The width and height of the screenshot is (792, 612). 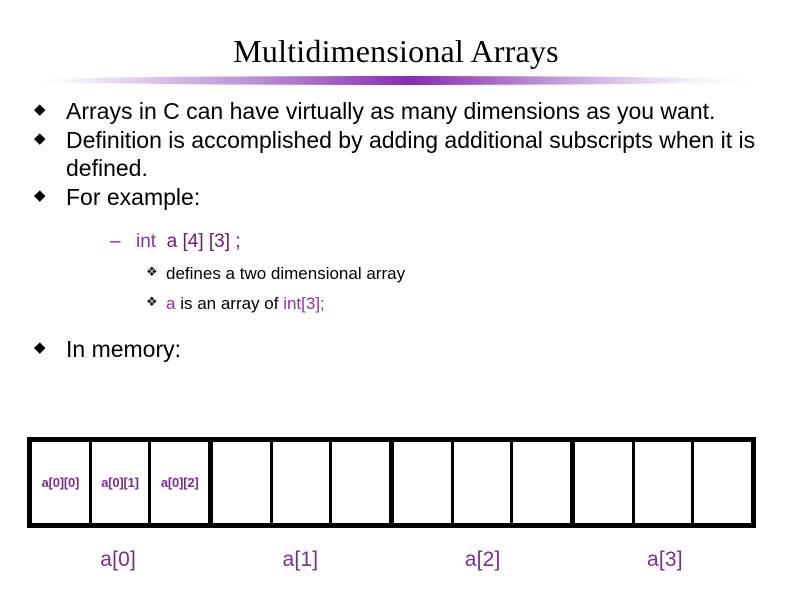 What do you see at coordinates (398, 349) in the screenshot?
I see `bullet-item-in-memory: ◆ In memory:` at bounding box center [398, 349].